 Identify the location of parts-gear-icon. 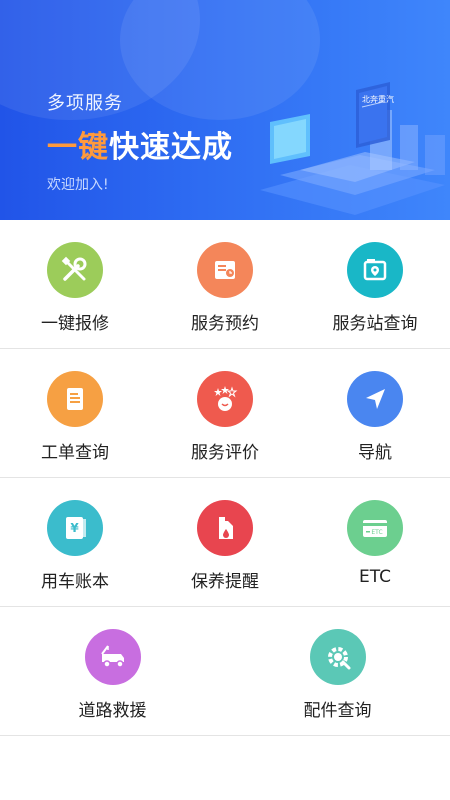
(337, 657).